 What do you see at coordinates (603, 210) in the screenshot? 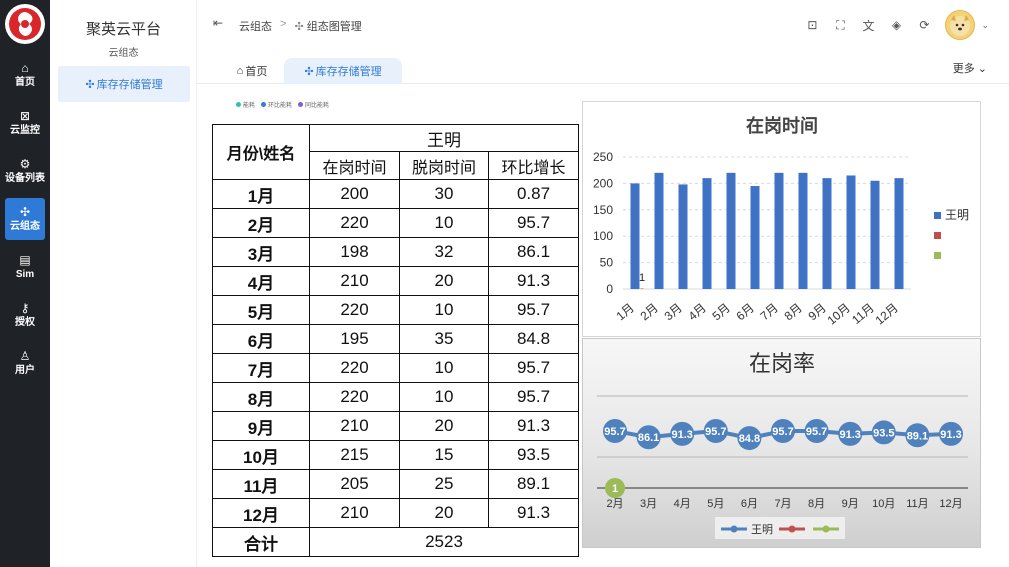
I see `y-tick-label: 150` at bounding box center [603, 210].